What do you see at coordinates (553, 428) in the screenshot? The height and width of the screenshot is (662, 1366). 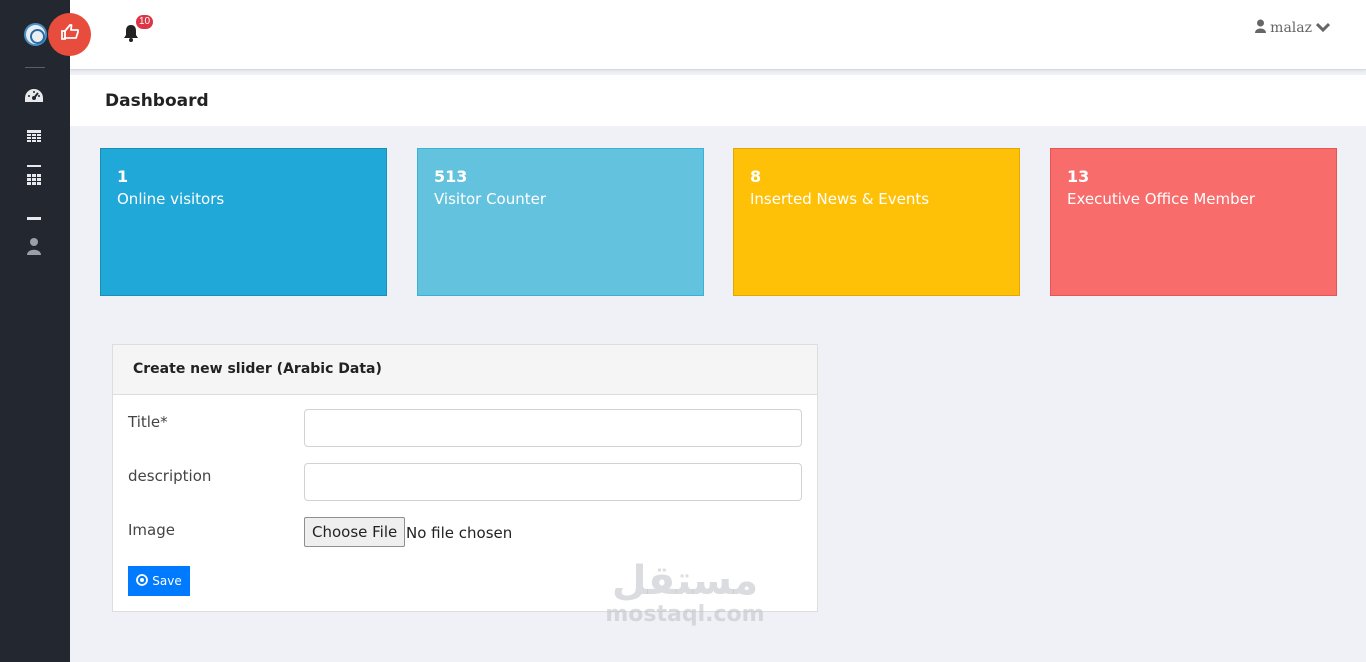 I see `title-input` at bounding box center [553, 428].